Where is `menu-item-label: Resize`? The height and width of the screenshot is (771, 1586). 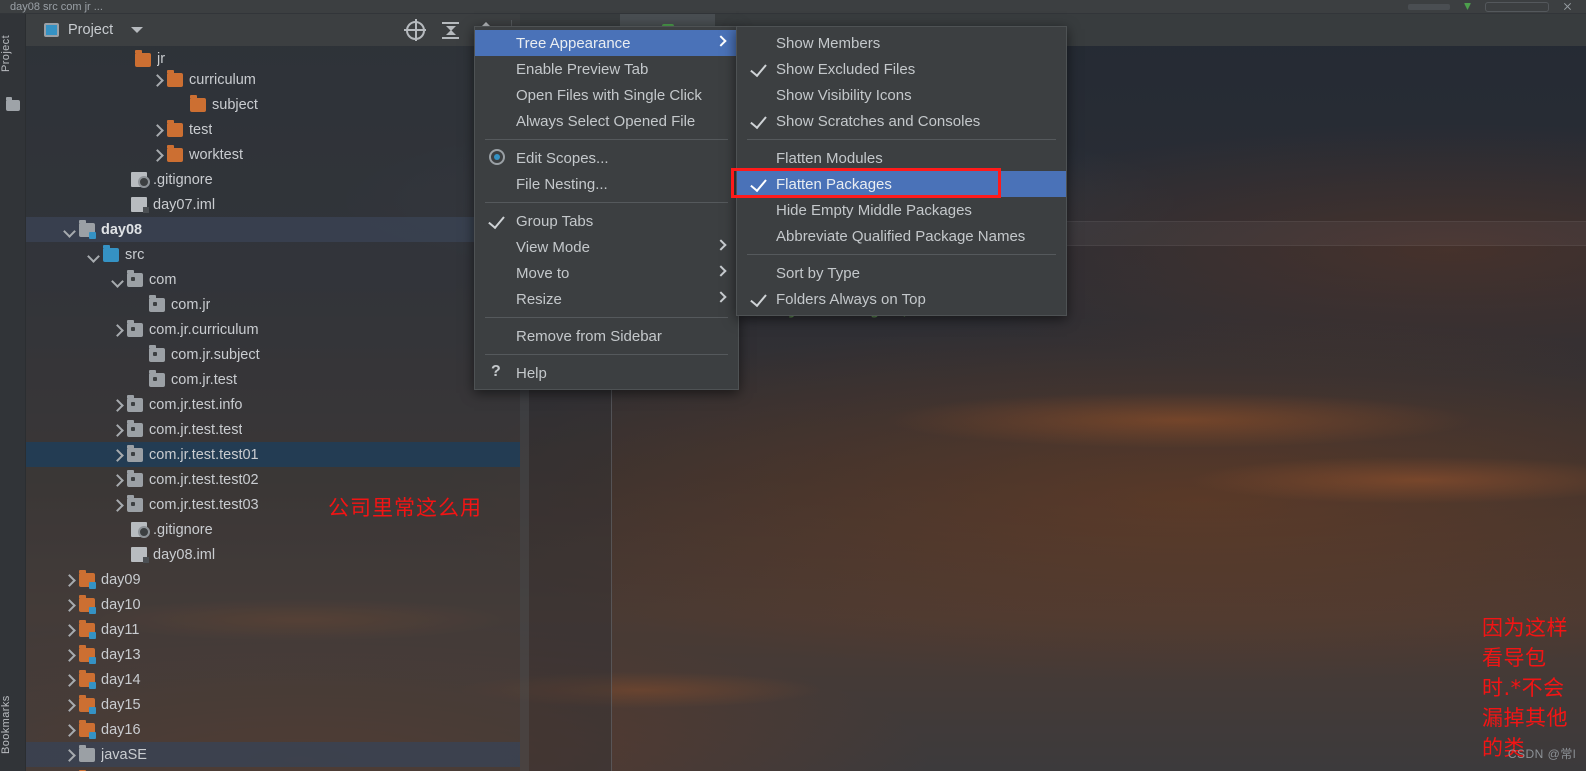
menu-item-label: Resize is located at coordinates (539, 299).